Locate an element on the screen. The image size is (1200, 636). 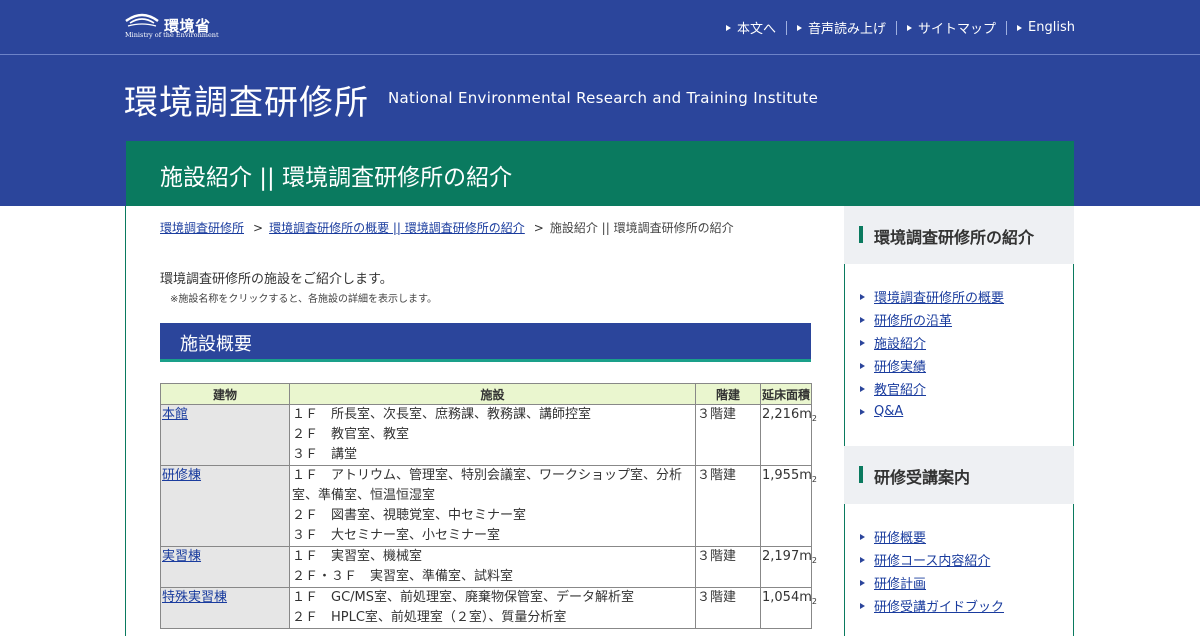
read-aloud-link: 音声読み上げ is located at coordinates (841, 27).